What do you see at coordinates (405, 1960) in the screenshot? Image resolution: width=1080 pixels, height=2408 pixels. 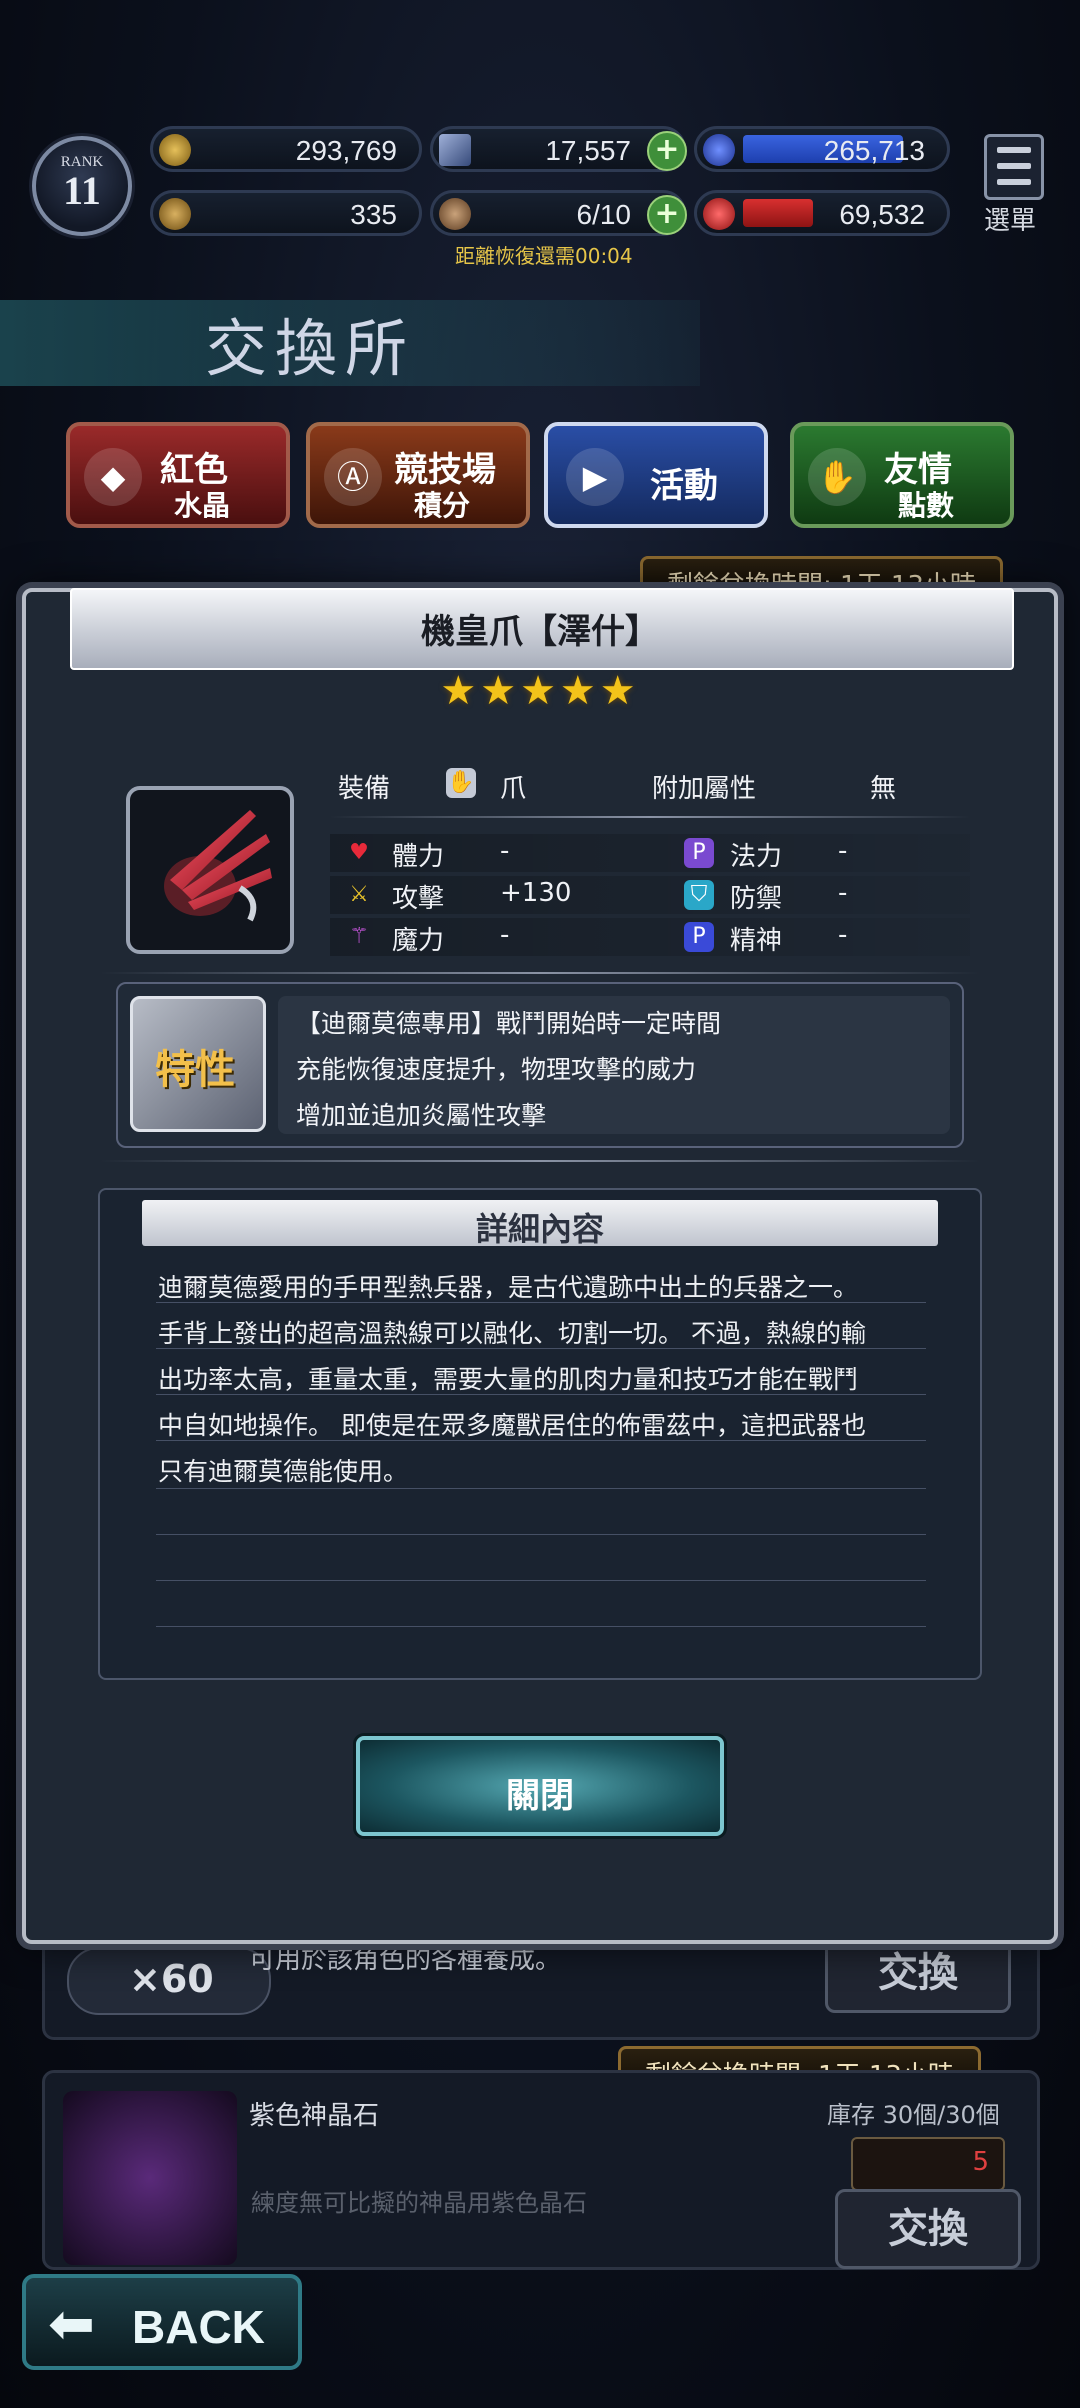 I see `usage-text: 可用於該角色的各種養成。` at bounding box center [405, 1960].